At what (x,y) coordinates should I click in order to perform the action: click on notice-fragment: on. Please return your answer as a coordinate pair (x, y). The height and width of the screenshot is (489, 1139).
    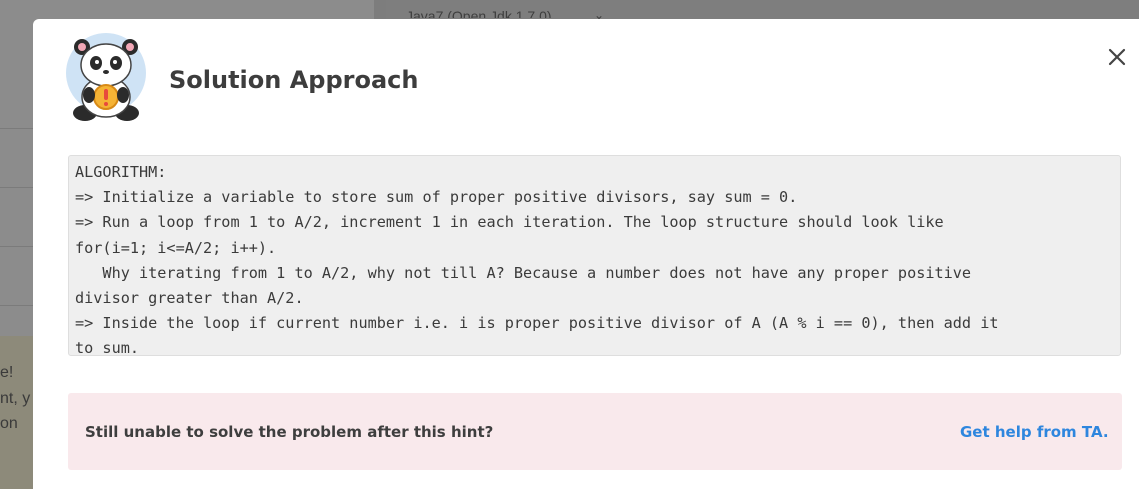
    Looking at the image, I should click on (9, 423).